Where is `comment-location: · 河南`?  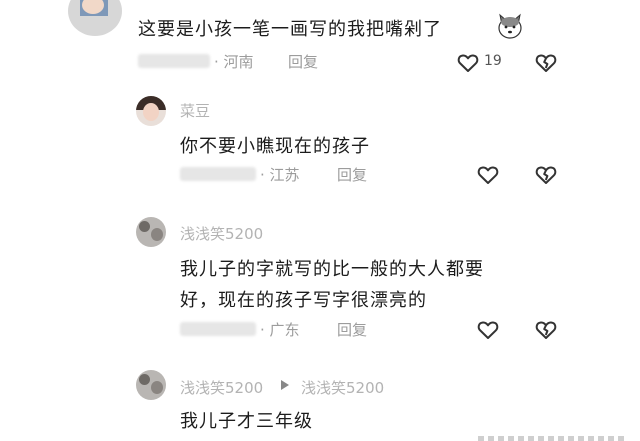
comment-location: · 河南 is located at coordinates (234, 62).